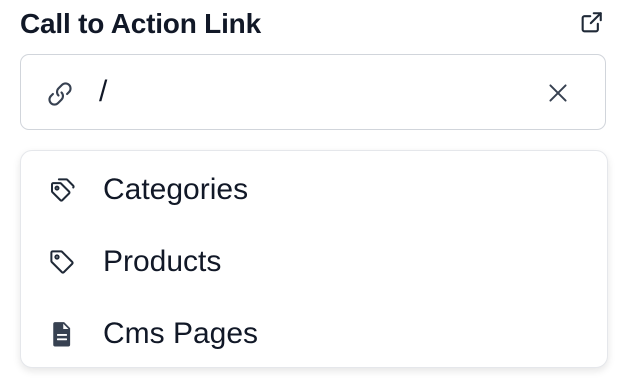  Describe the element at coordinates (140, 23) in the screenshot. I see `field-label: Call to Action Link` at that location.